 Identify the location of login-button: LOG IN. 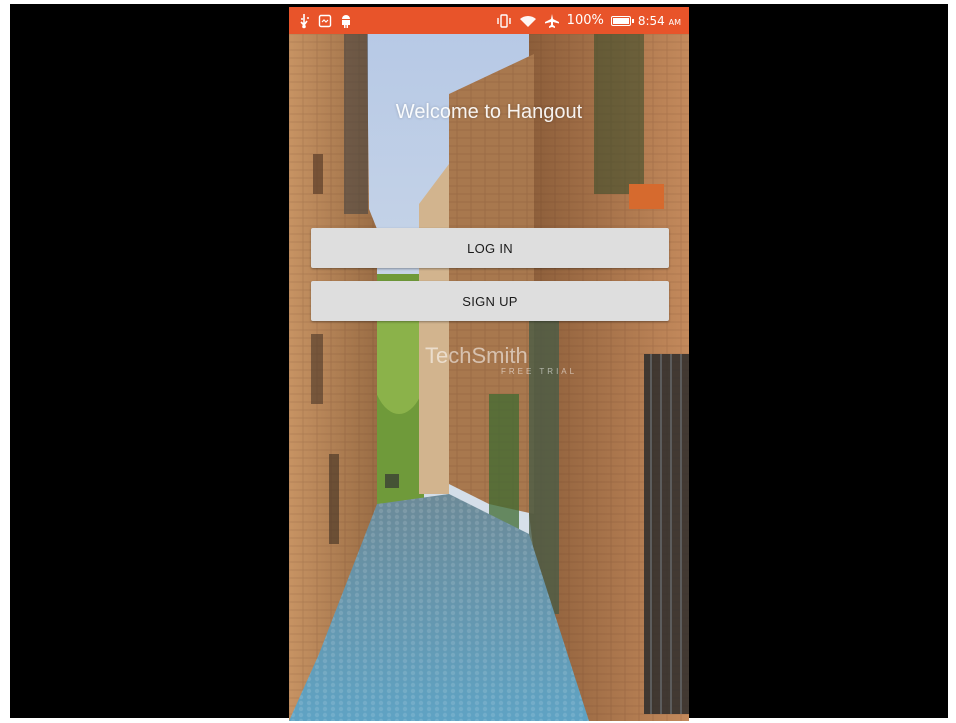
(490, 248).